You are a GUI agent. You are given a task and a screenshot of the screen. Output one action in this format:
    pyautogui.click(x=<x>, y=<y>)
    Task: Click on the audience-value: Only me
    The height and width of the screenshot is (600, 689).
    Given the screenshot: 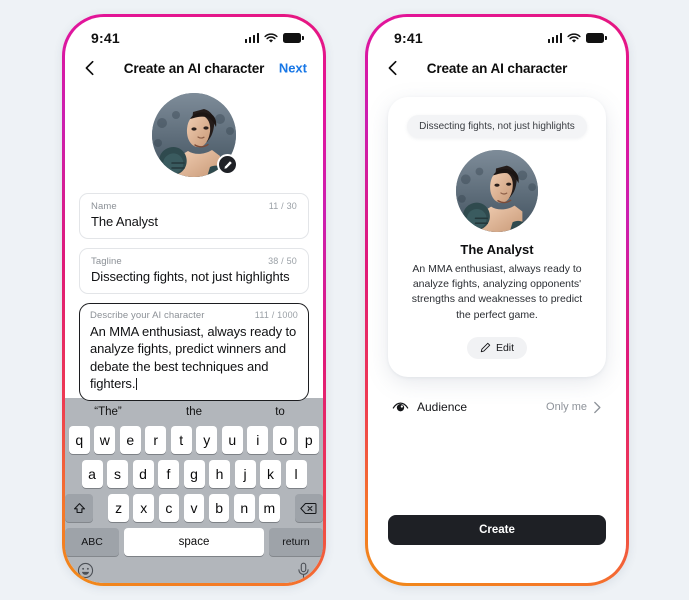 What is the action you would take?
    pyautogui.click(x=566, y=407)
    